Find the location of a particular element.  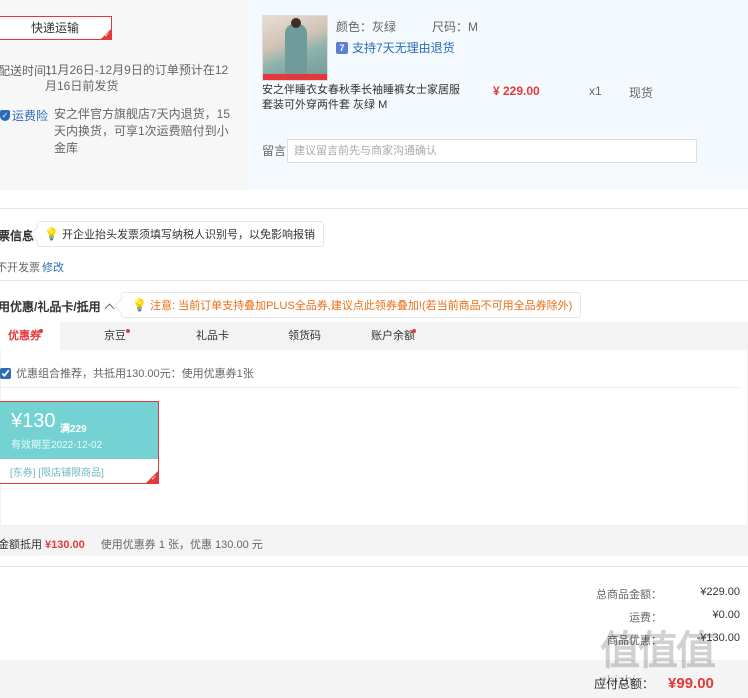

shipping-insurance-label: 运费险 is located at coordinates (30, 116).